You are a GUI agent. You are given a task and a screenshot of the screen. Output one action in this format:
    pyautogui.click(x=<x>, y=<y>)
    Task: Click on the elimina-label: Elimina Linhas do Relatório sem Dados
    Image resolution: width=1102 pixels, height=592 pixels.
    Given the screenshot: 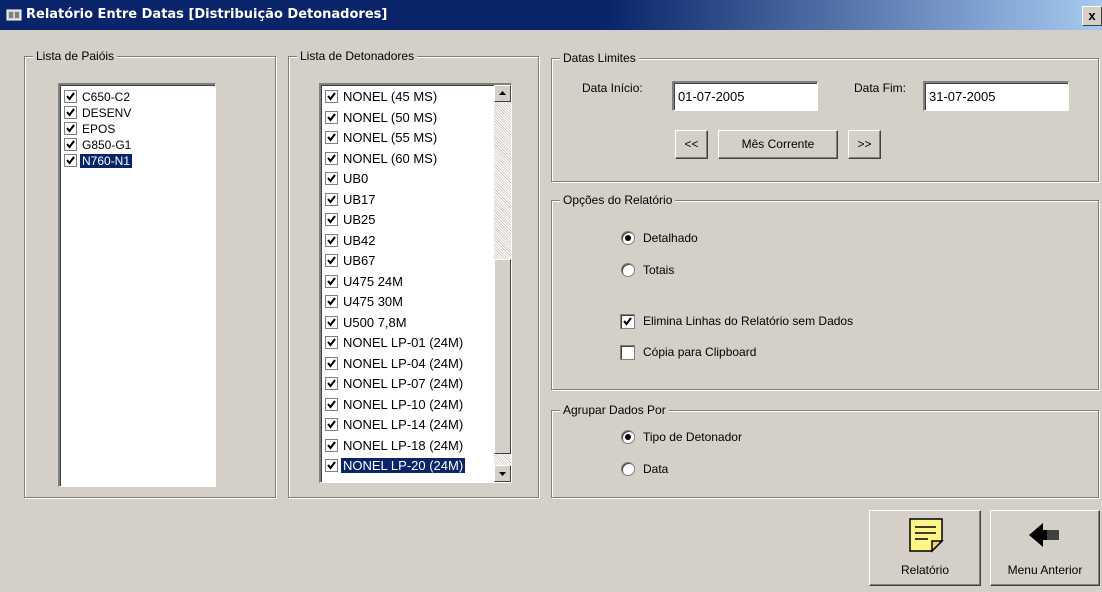 What is the action you would take?
    pyautogui.click(x=748, y=321)
    